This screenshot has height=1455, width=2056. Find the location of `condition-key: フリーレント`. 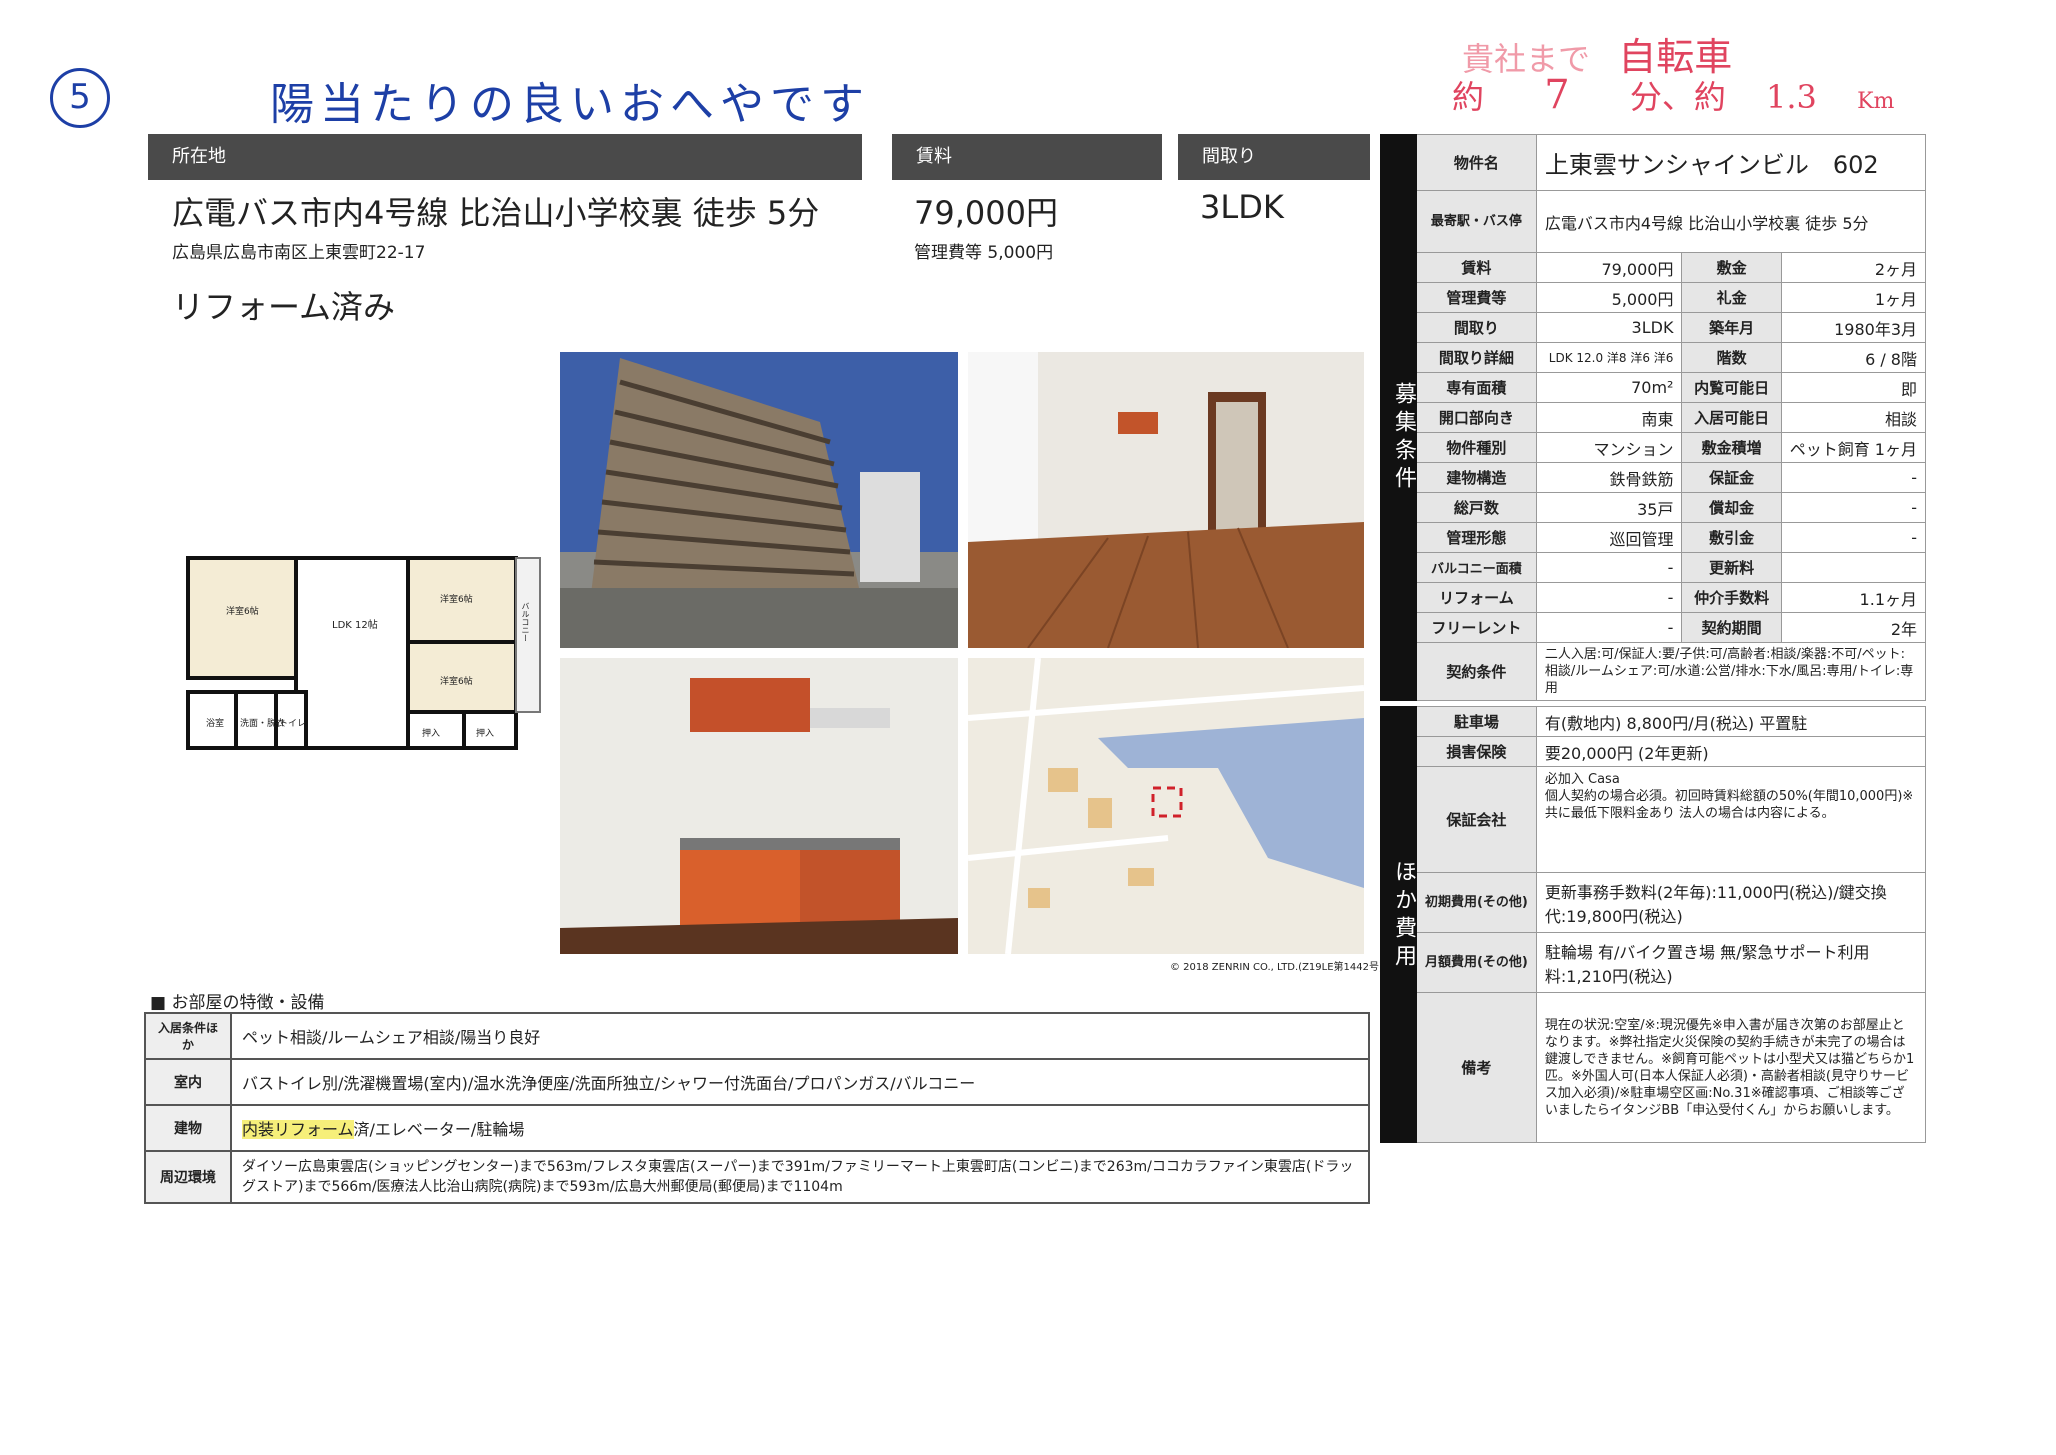

condition-key: フリーレント is located at coordinates (1476, 627).